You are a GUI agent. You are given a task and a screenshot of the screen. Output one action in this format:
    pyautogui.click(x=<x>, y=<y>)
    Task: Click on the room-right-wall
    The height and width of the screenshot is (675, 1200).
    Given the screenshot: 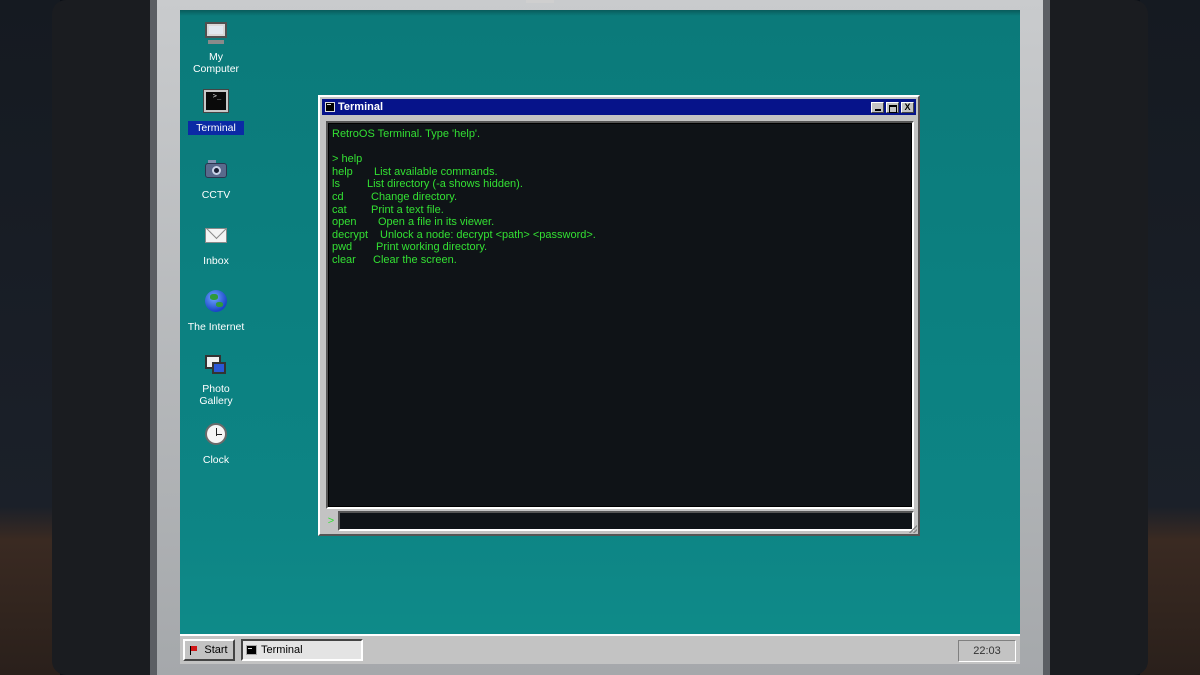 What is the action you would take?
    pyautogui.click(x=1170, y=337)
    